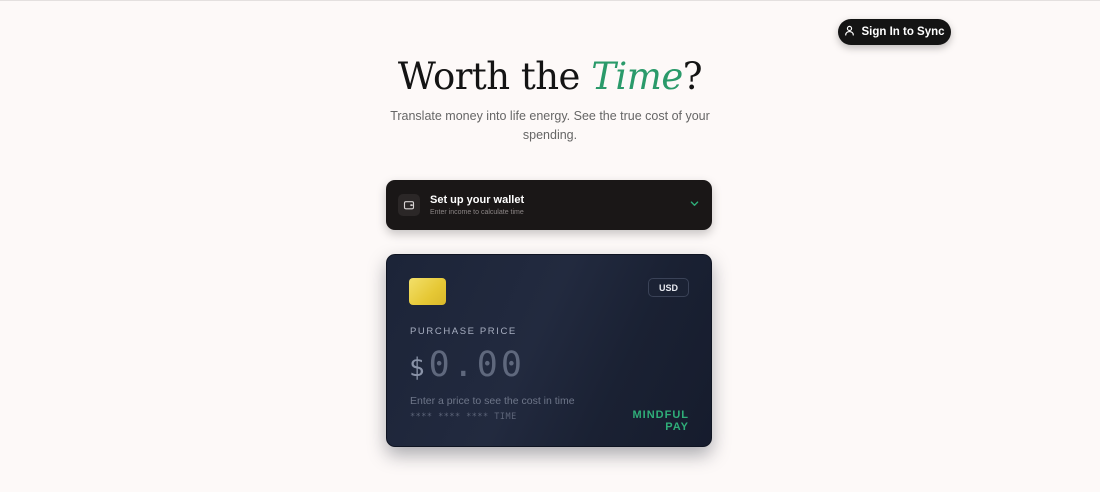  I want to click on wallet-icon, so click(409, 205).